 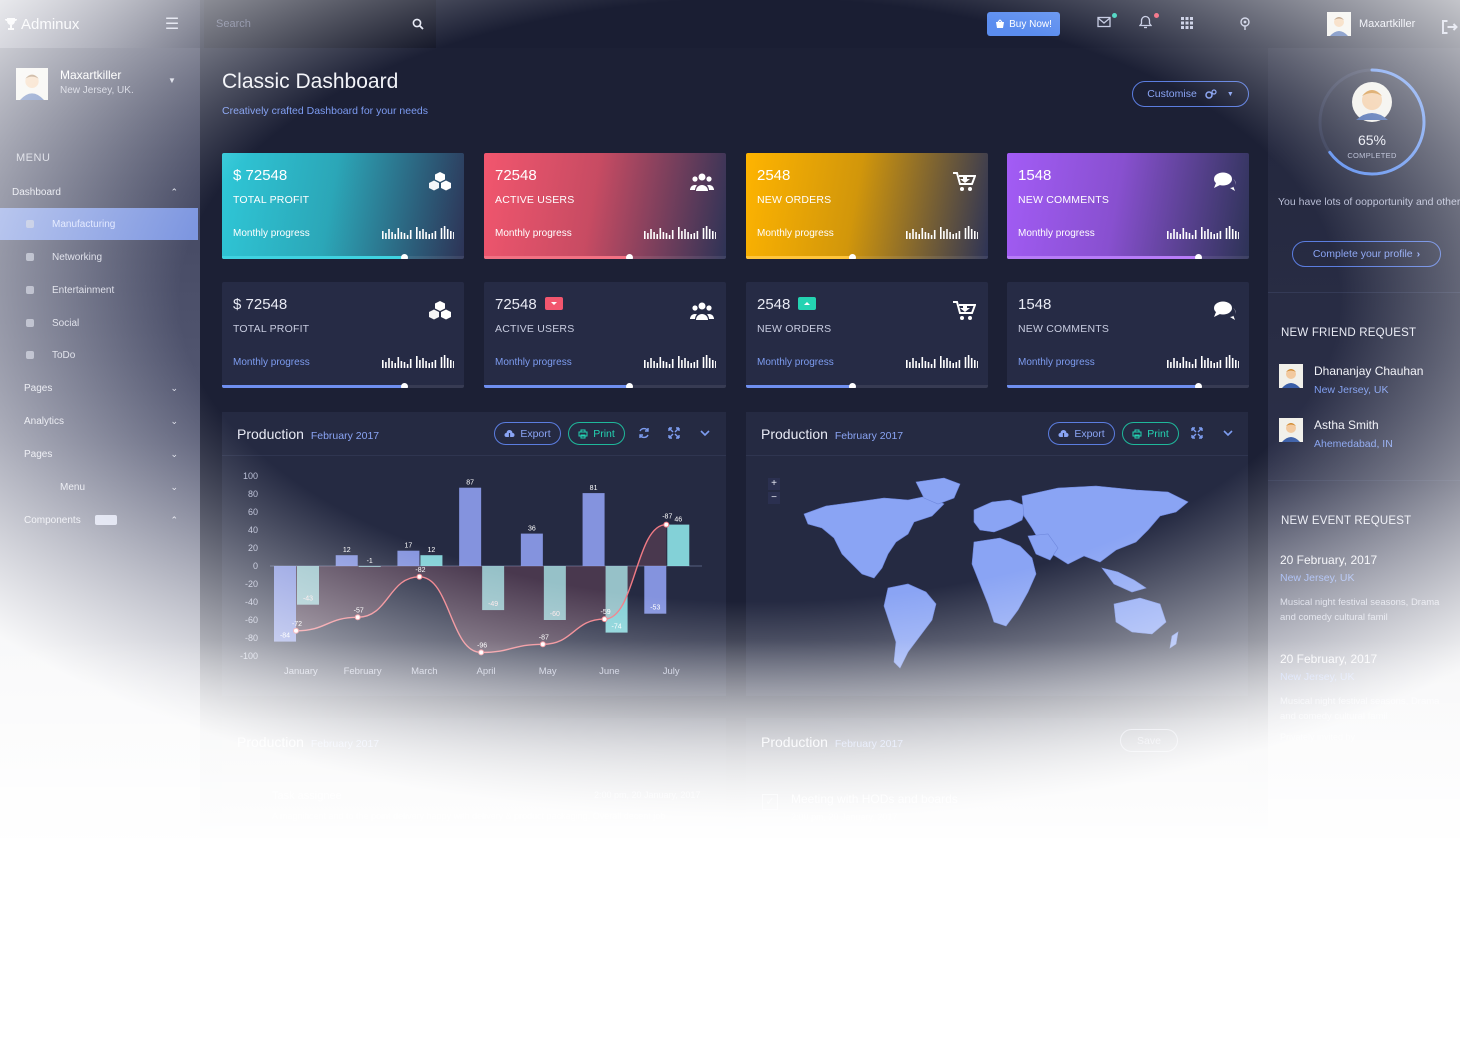 What do you see at coordinates (1190, 23) in the screenshot?
I see `apps-grid-icon` at bounding box center [1190, 23].